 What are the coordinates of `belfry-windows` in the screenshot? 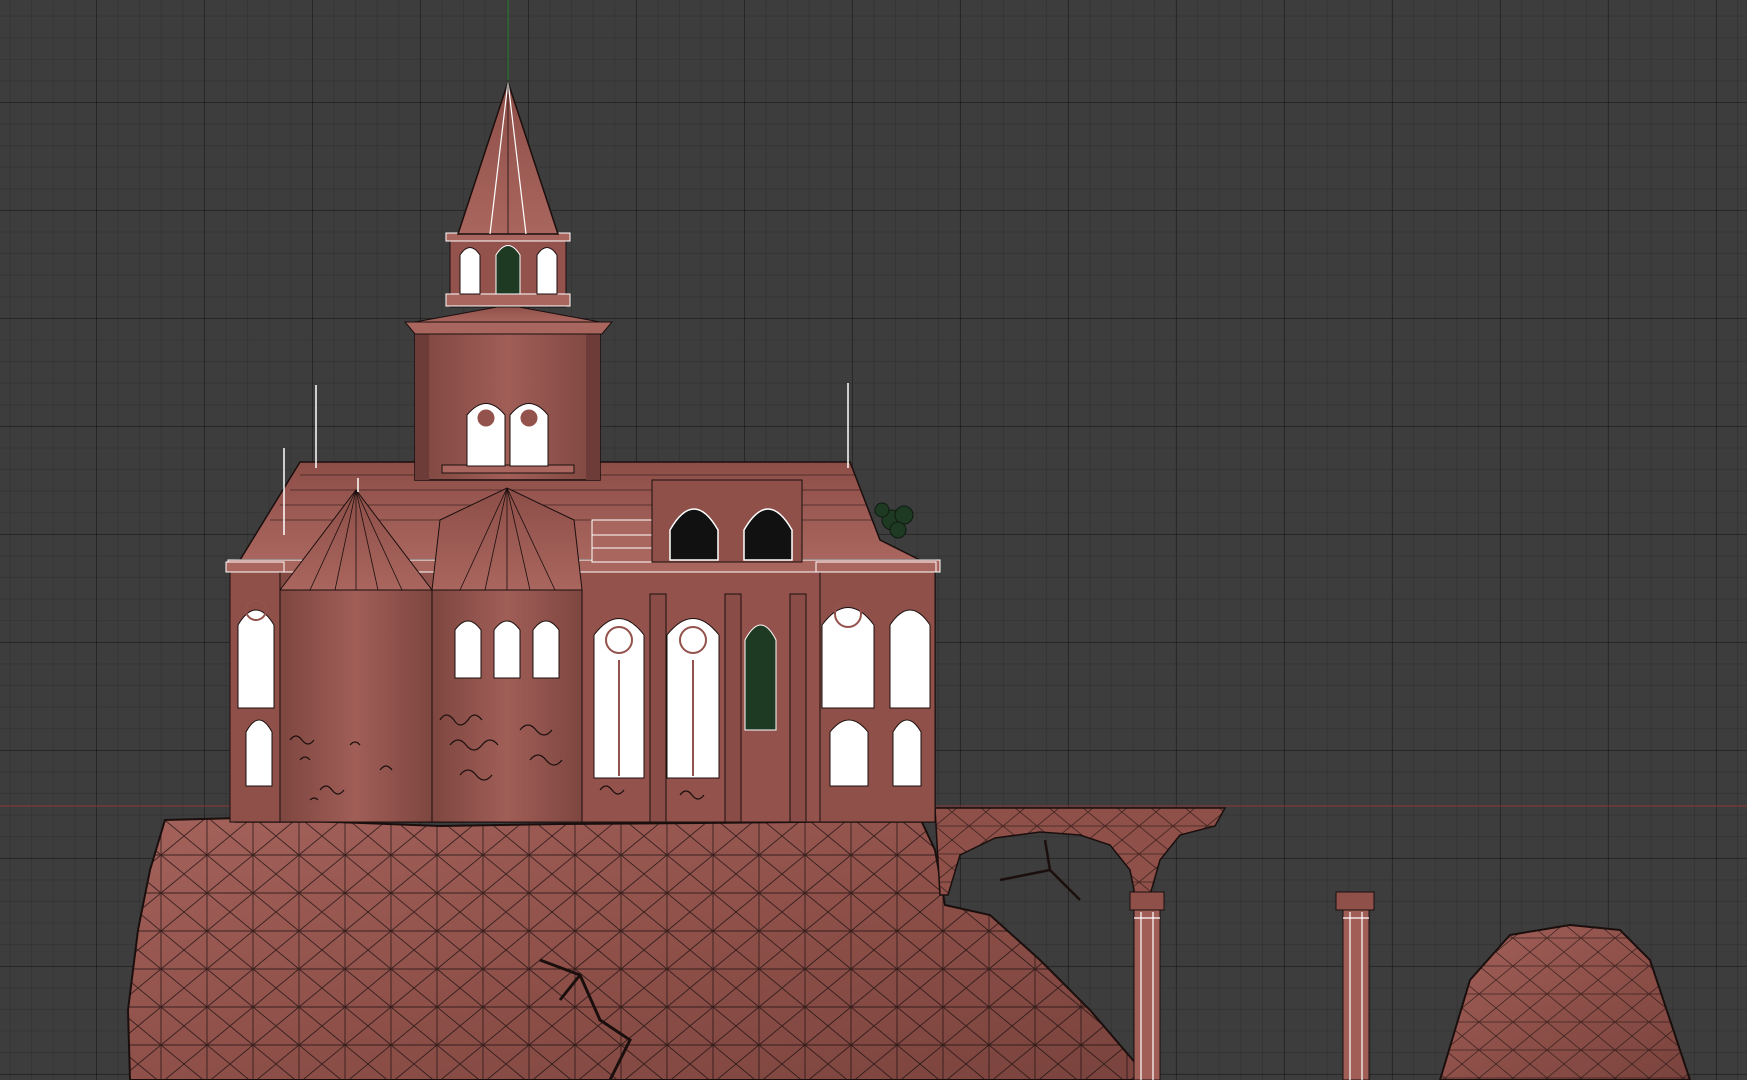 It's located at (508, 270).